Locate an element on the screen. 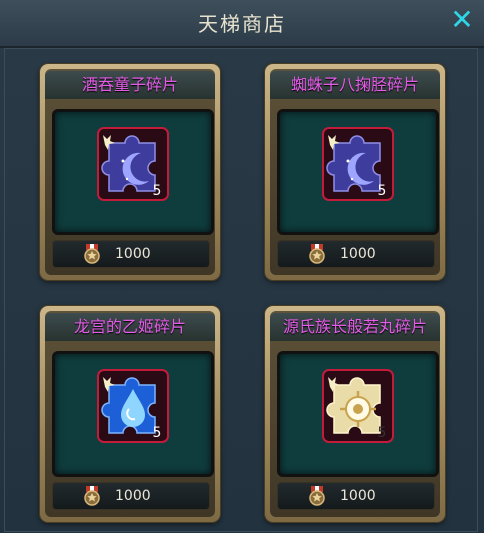 The height and width of the screenshot is (533, 484). water-fragment-icon: 5 is located at coordinates (133, 406).